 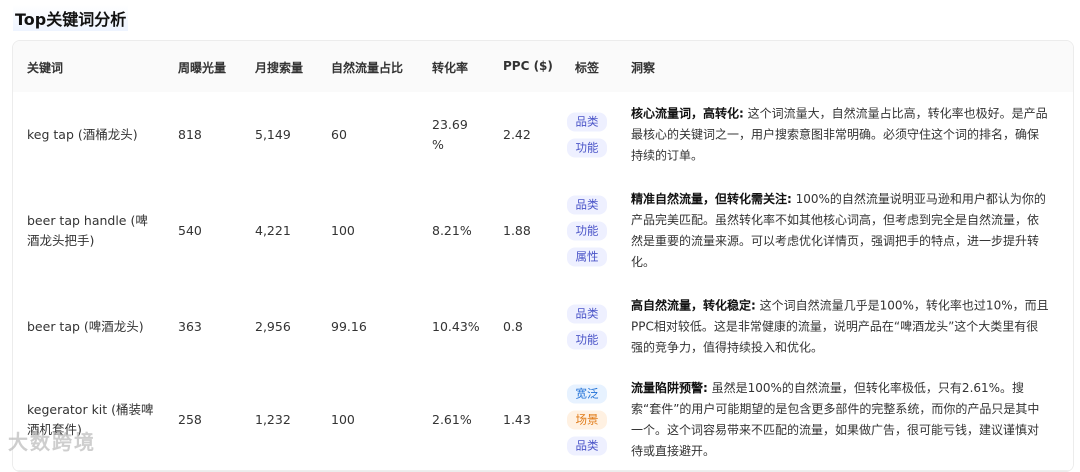 I want to click on keyword-cell: keg tap (酒桶龙头), so click(x=82, y=134).